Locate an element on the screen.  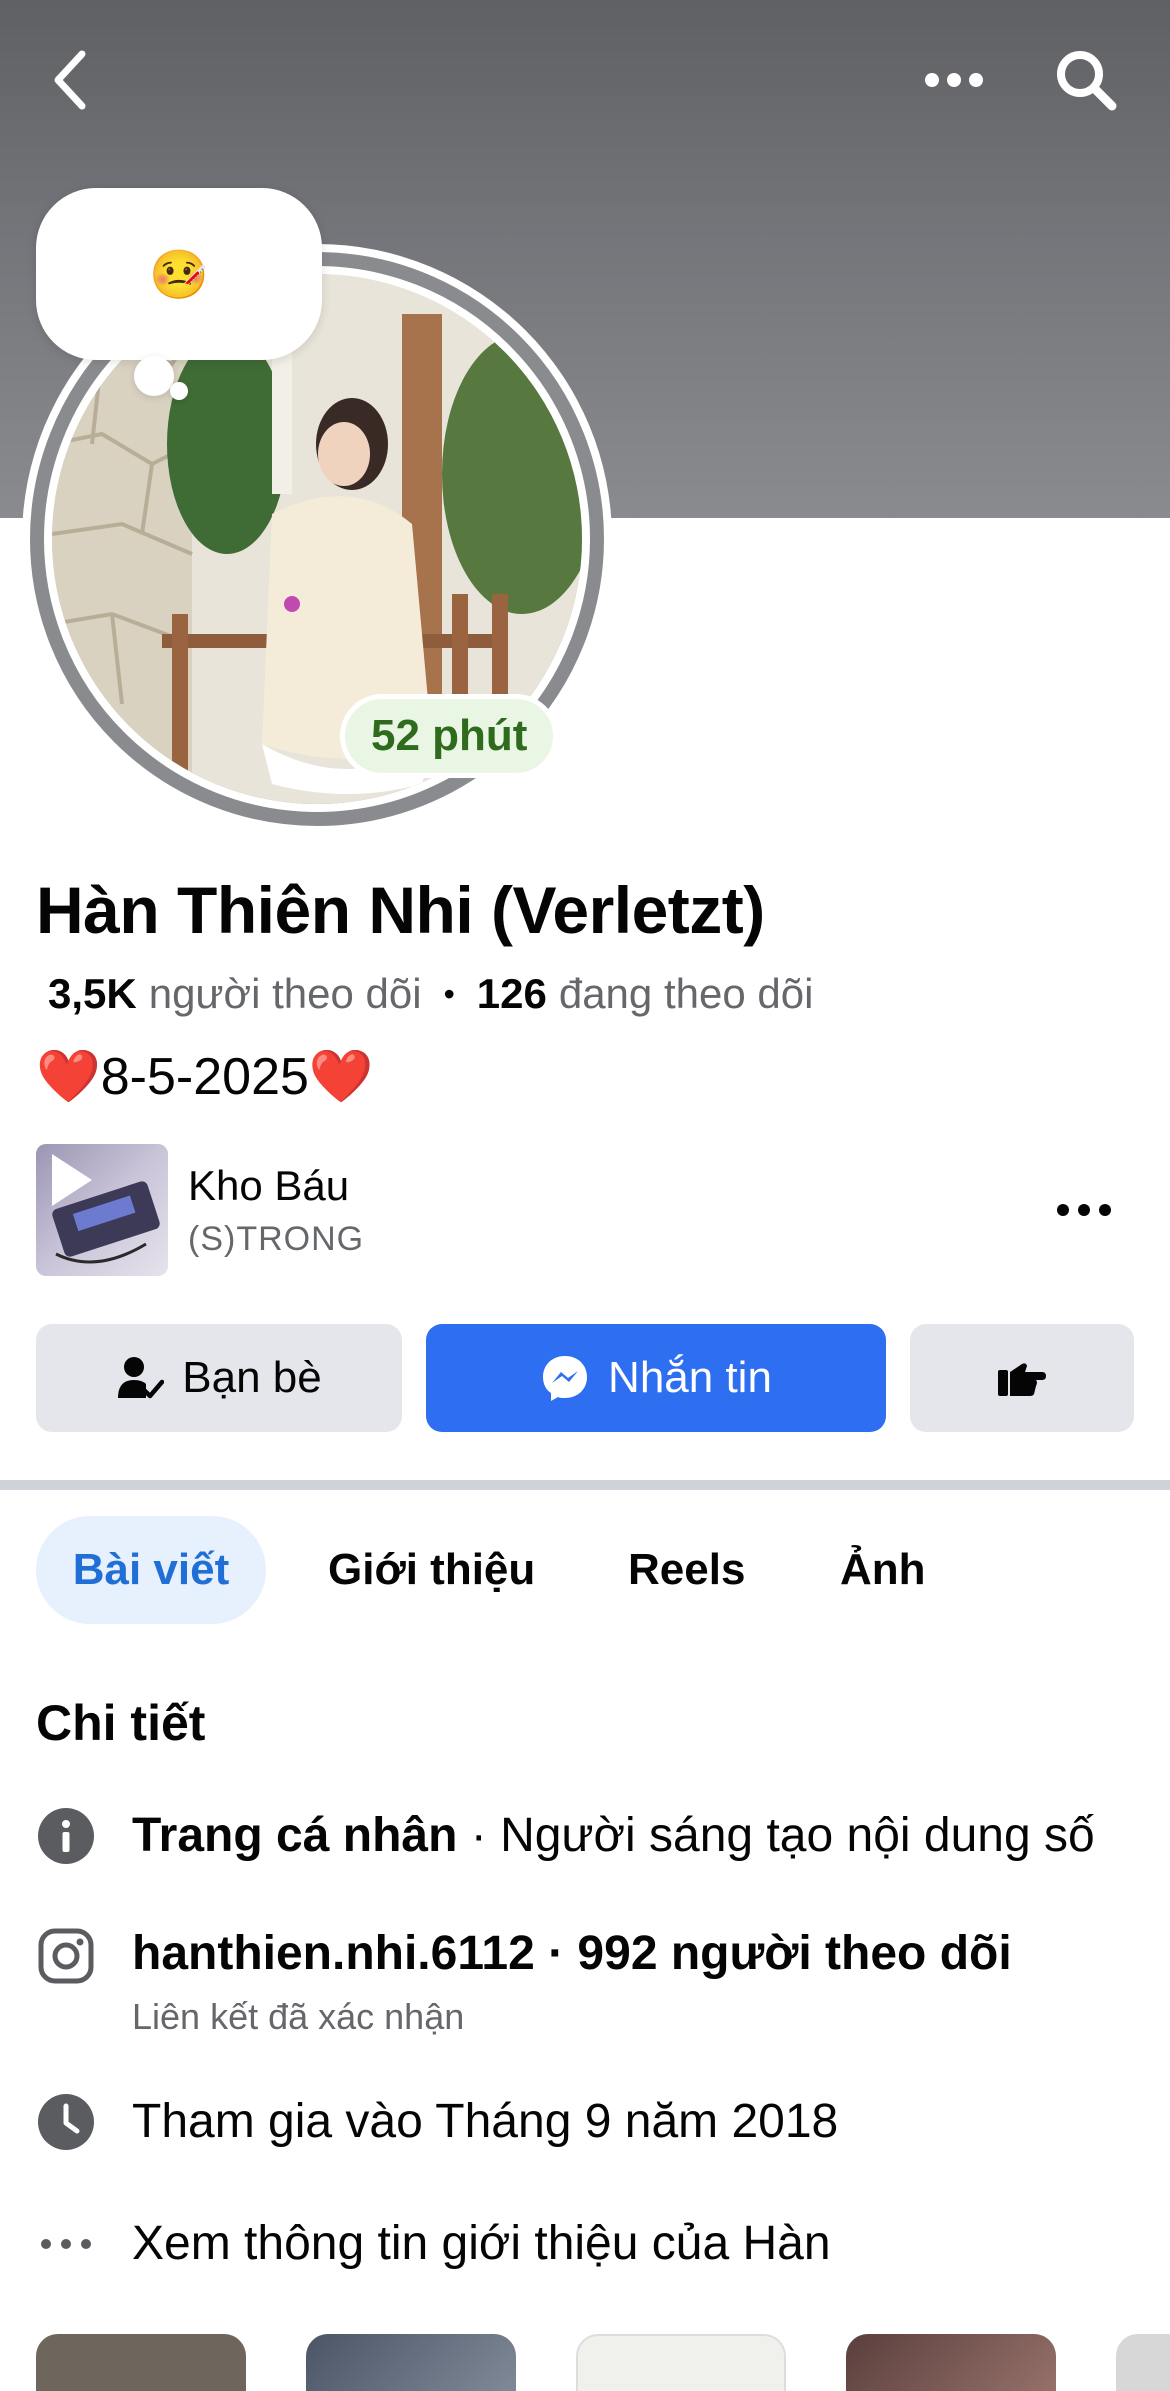
bio: ❤️8-5-2025❤️ is located at coordinates (205, 1076).